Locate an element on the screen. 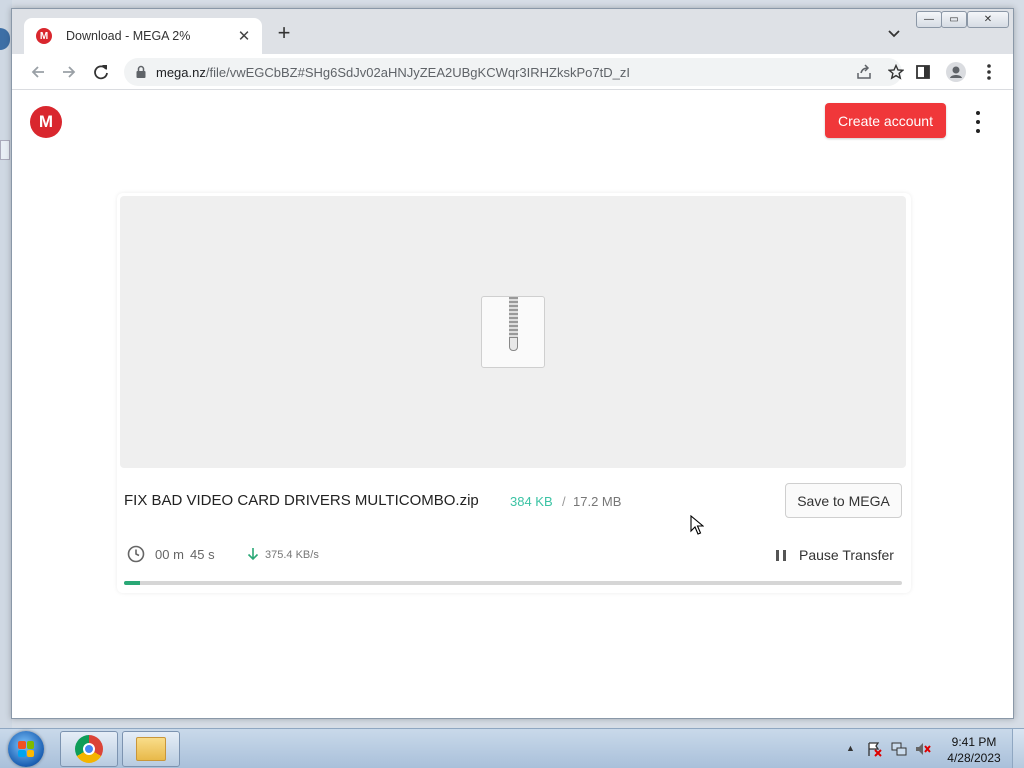 Image resolution: width=1024 pixels, height=768 pixels. bookmark-star-icon is located at coordinates (896, 72).